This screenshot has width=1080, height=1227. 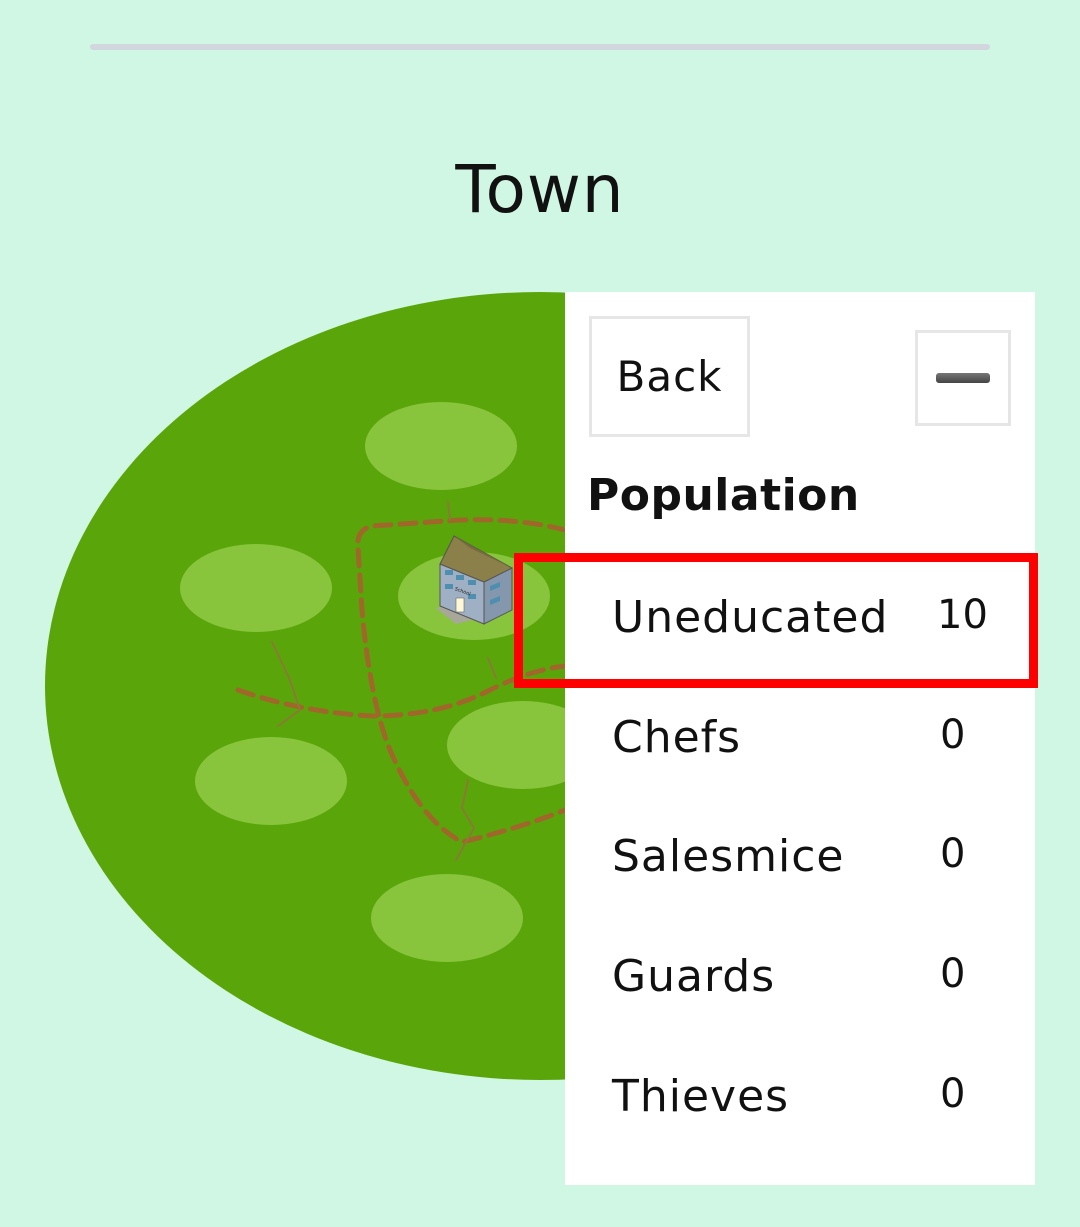 I want to click on population-row-salesmice: Salesmice 0, so click(x=800, y=857).